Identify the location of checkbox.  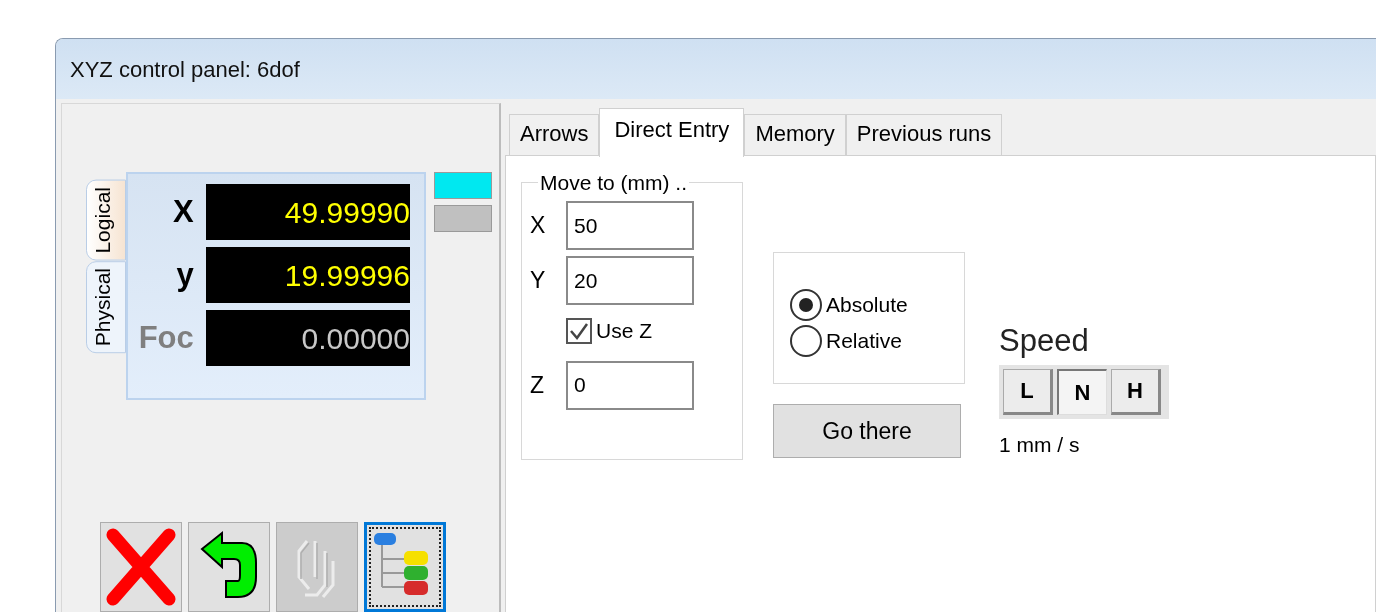
(579, 330).